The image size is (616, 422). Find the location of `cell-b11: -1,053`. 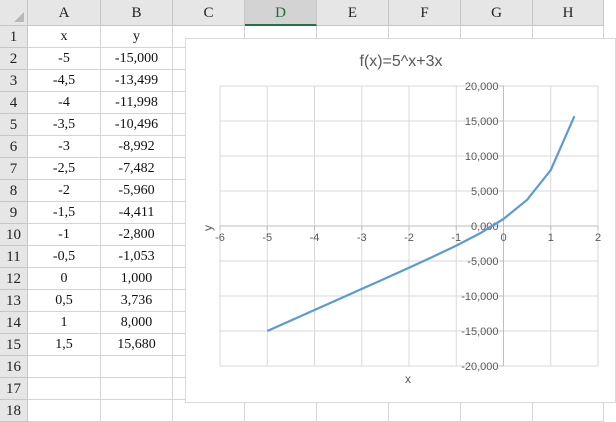

cell-b11: -1,053 is located at coordinates (137, 257).